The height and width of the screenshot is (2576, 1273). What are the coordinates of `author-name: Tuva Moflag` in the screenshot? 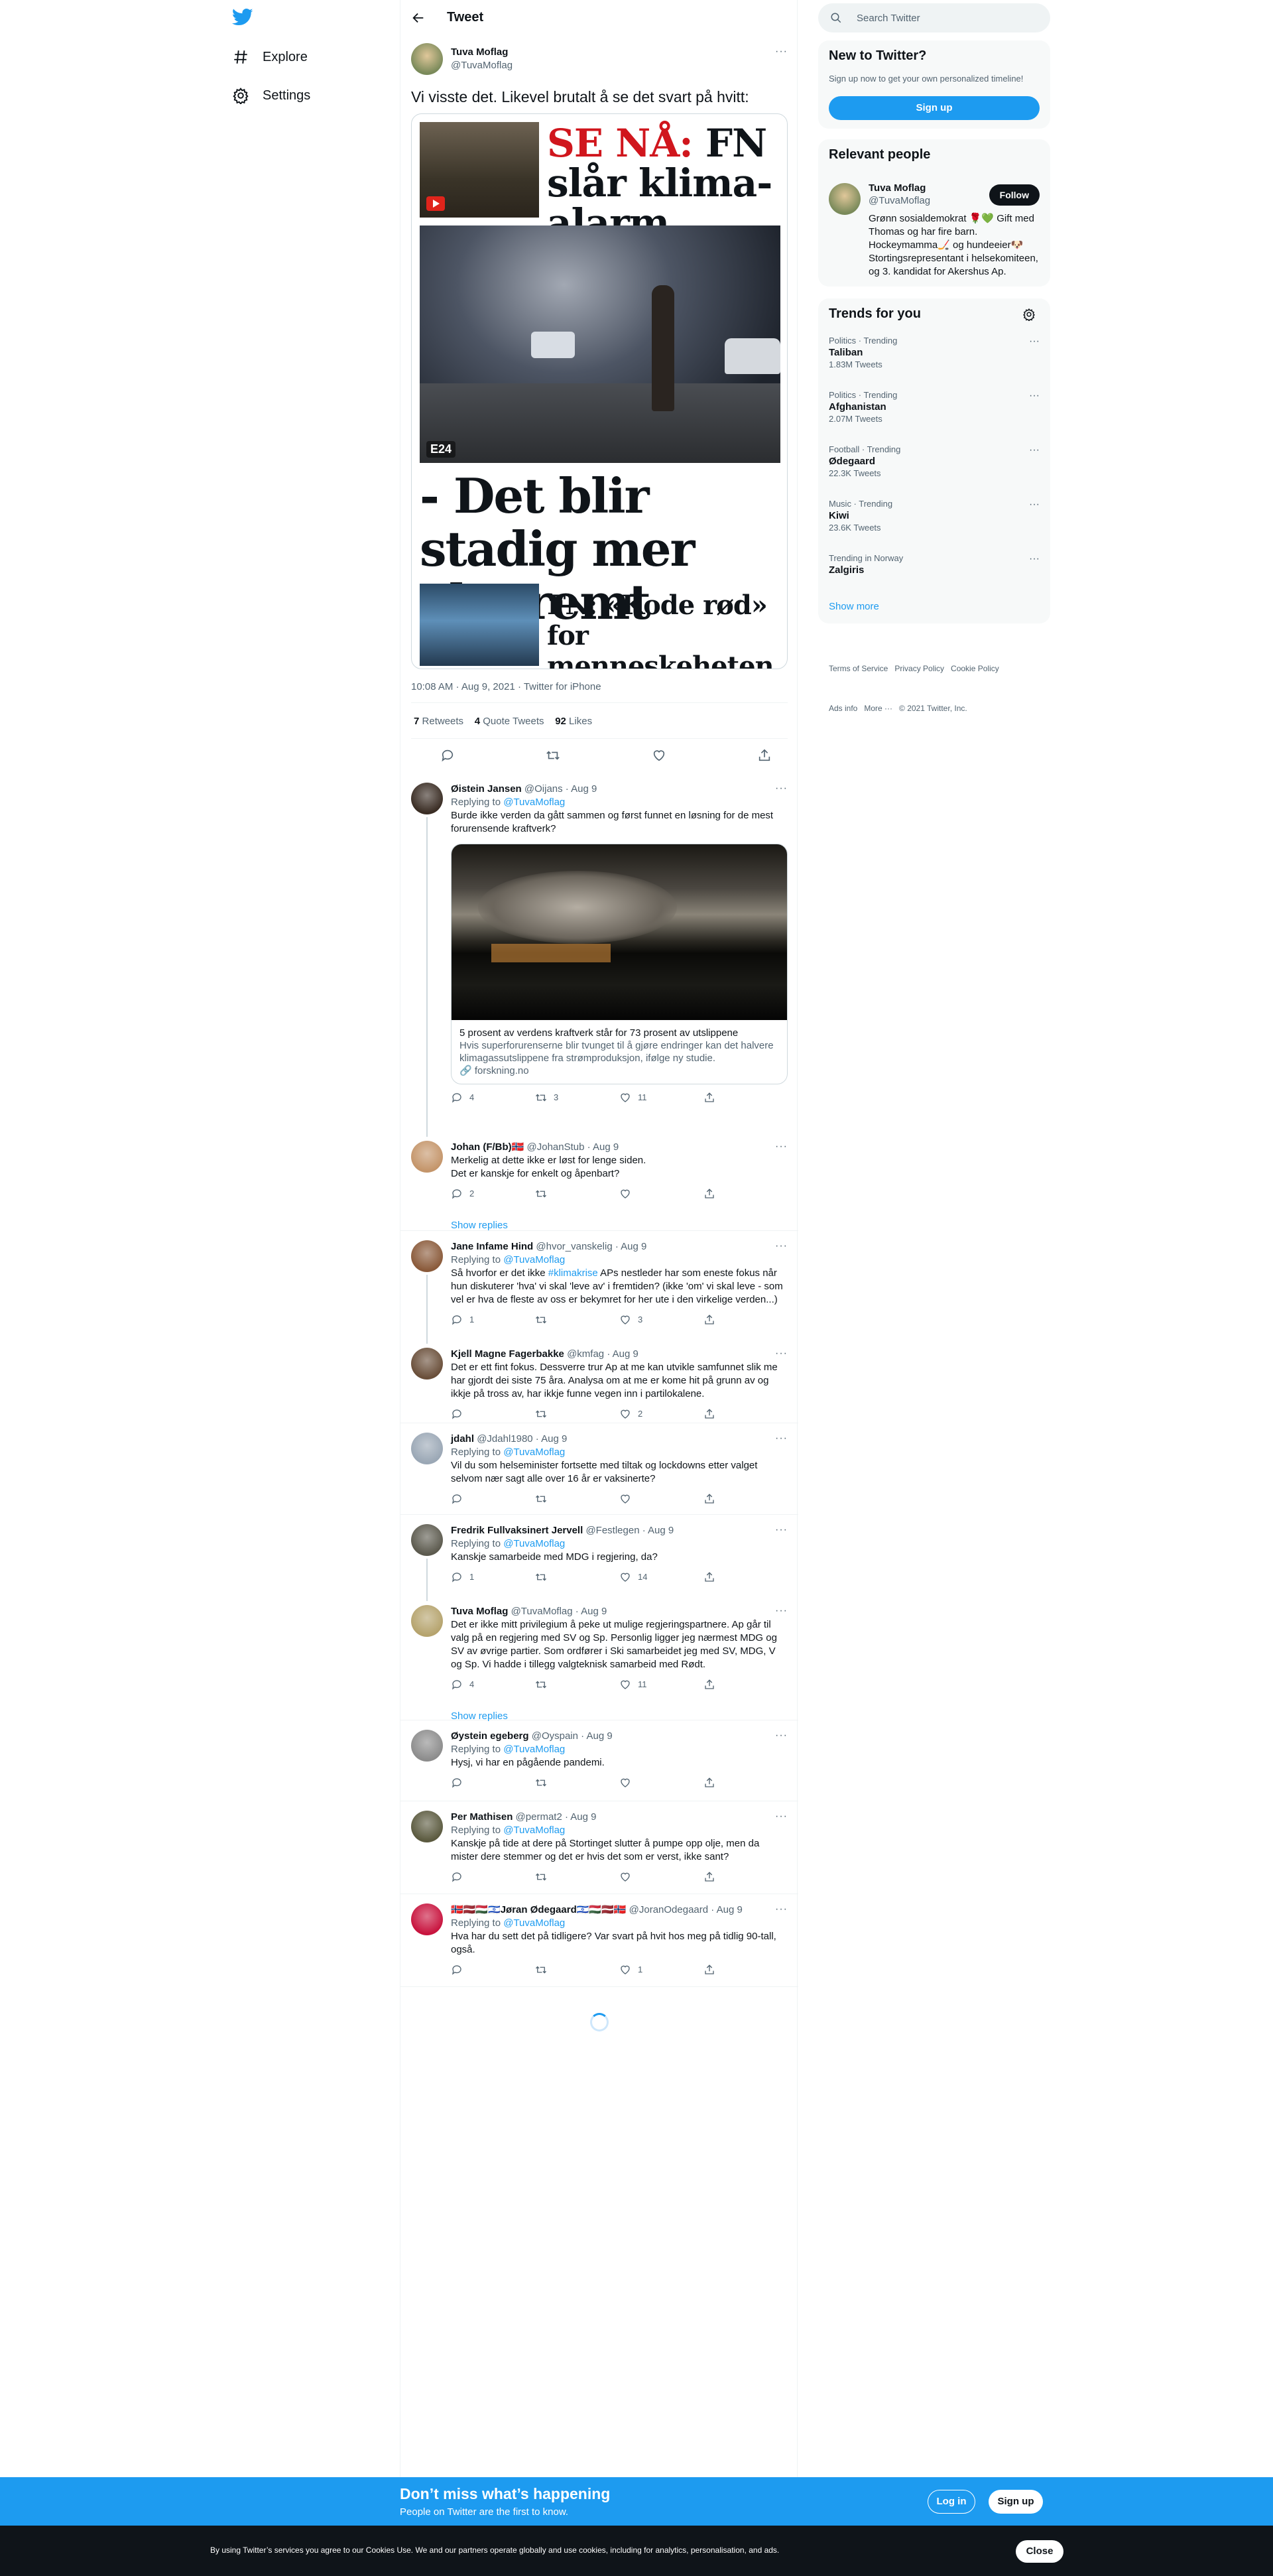 It's located at (482, 52).